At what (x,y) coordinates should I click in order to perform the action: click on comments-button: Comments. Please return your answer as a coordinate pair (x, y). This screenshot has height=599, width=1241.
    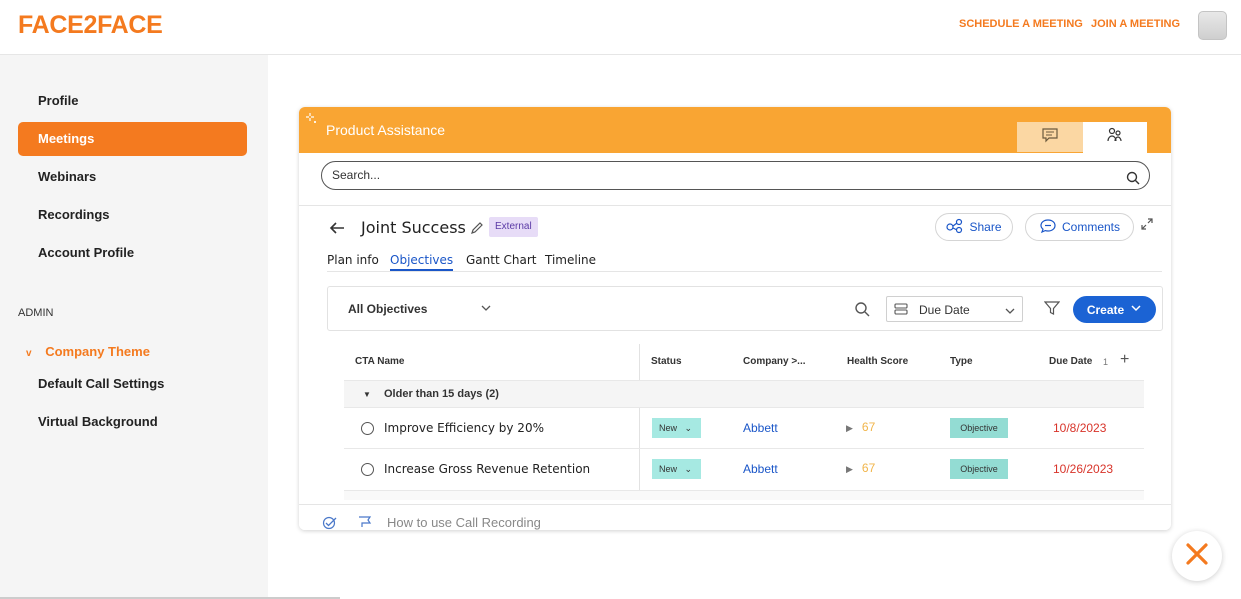
    Looking at the image, I should click on (1079, 227).